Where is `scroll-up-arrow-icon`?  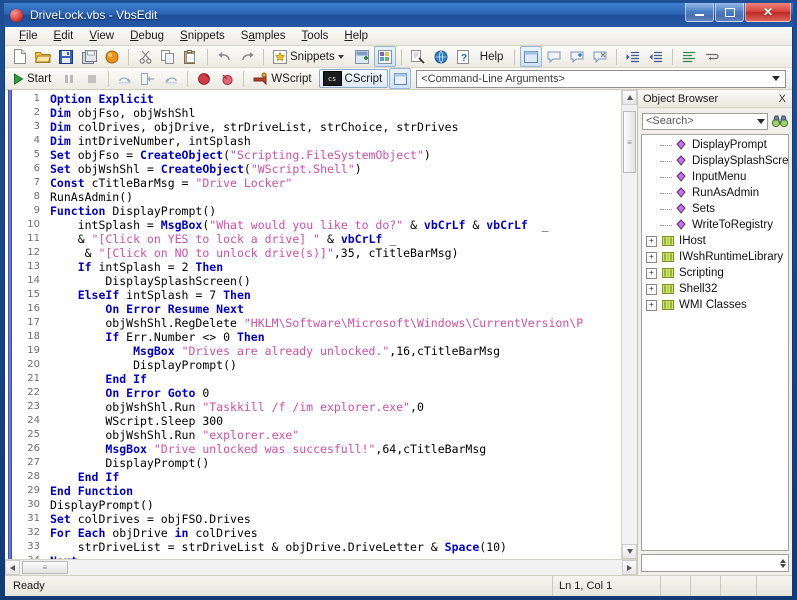 scroll-up-arrow-icon is located at coordinates (629, 98).